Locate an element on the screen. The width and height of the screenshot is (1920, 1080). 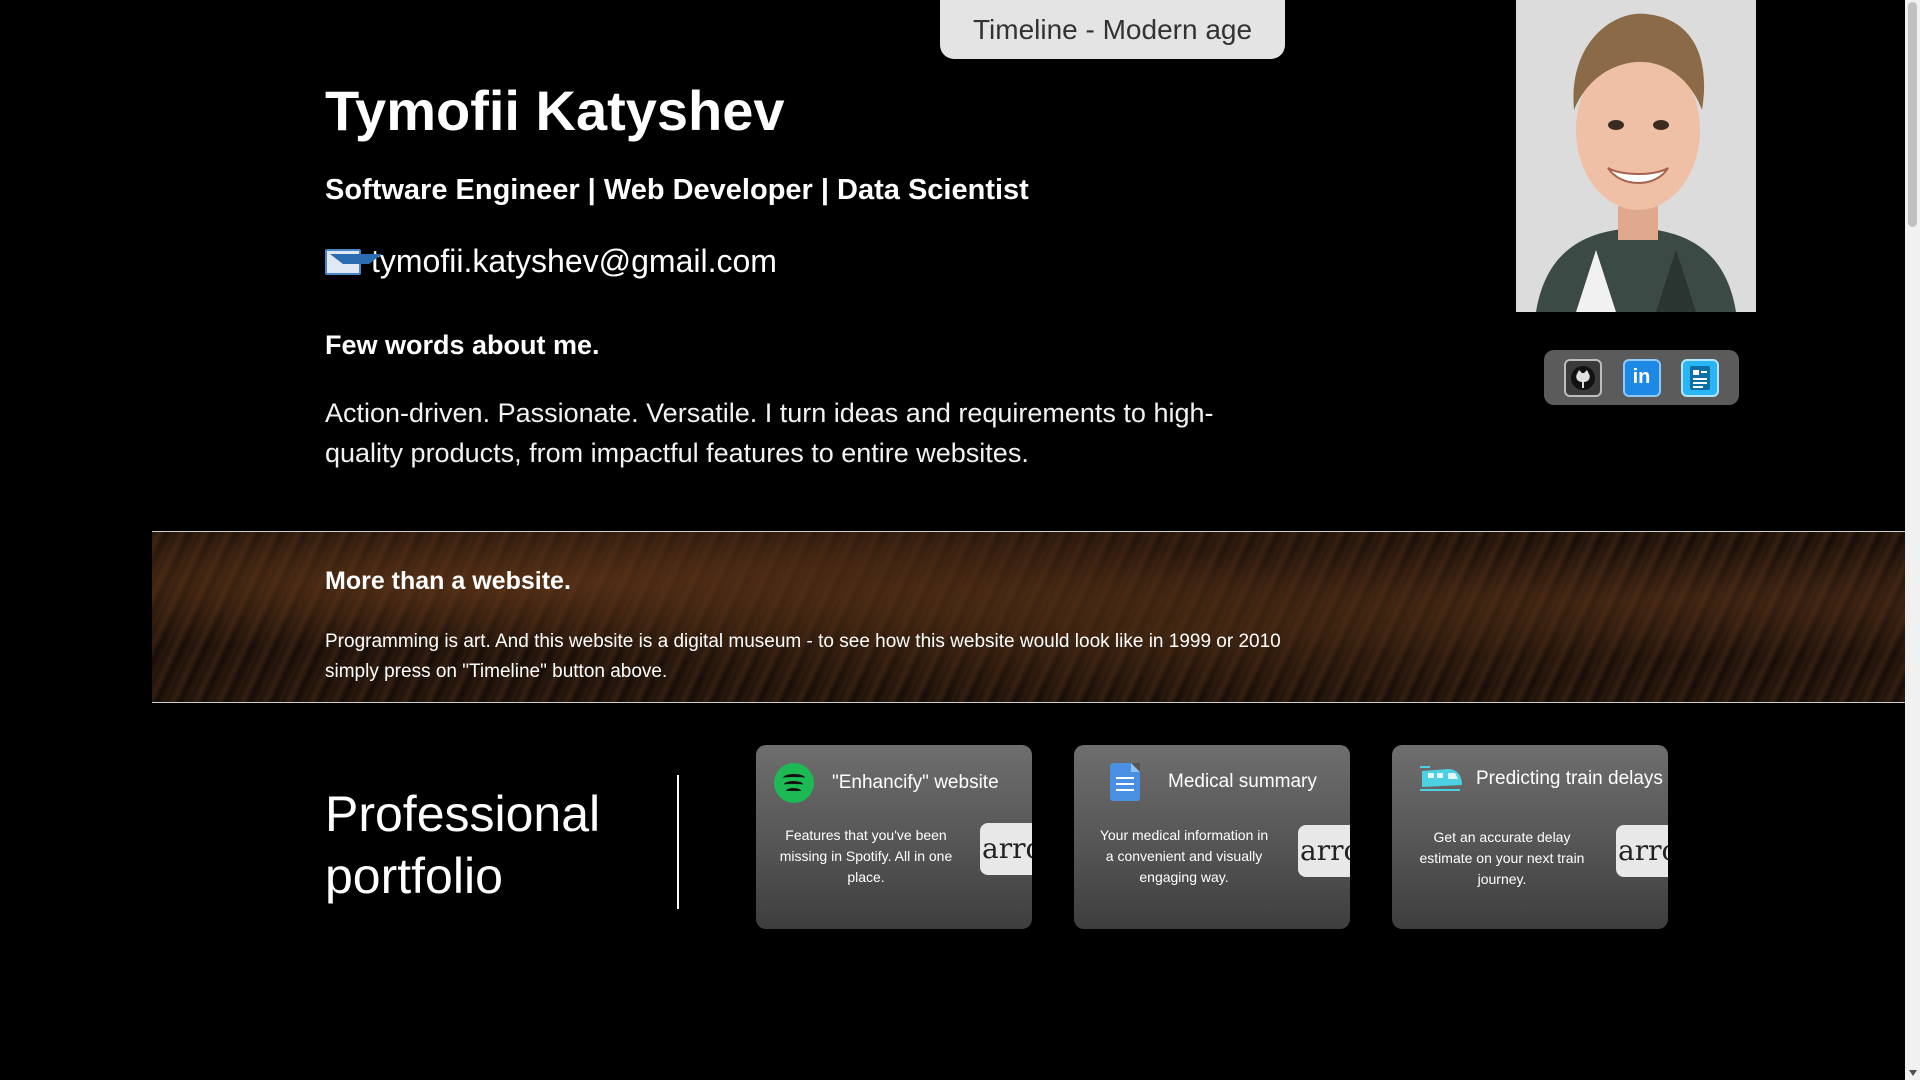
social-links: in is located at coordinates (1641, 377).